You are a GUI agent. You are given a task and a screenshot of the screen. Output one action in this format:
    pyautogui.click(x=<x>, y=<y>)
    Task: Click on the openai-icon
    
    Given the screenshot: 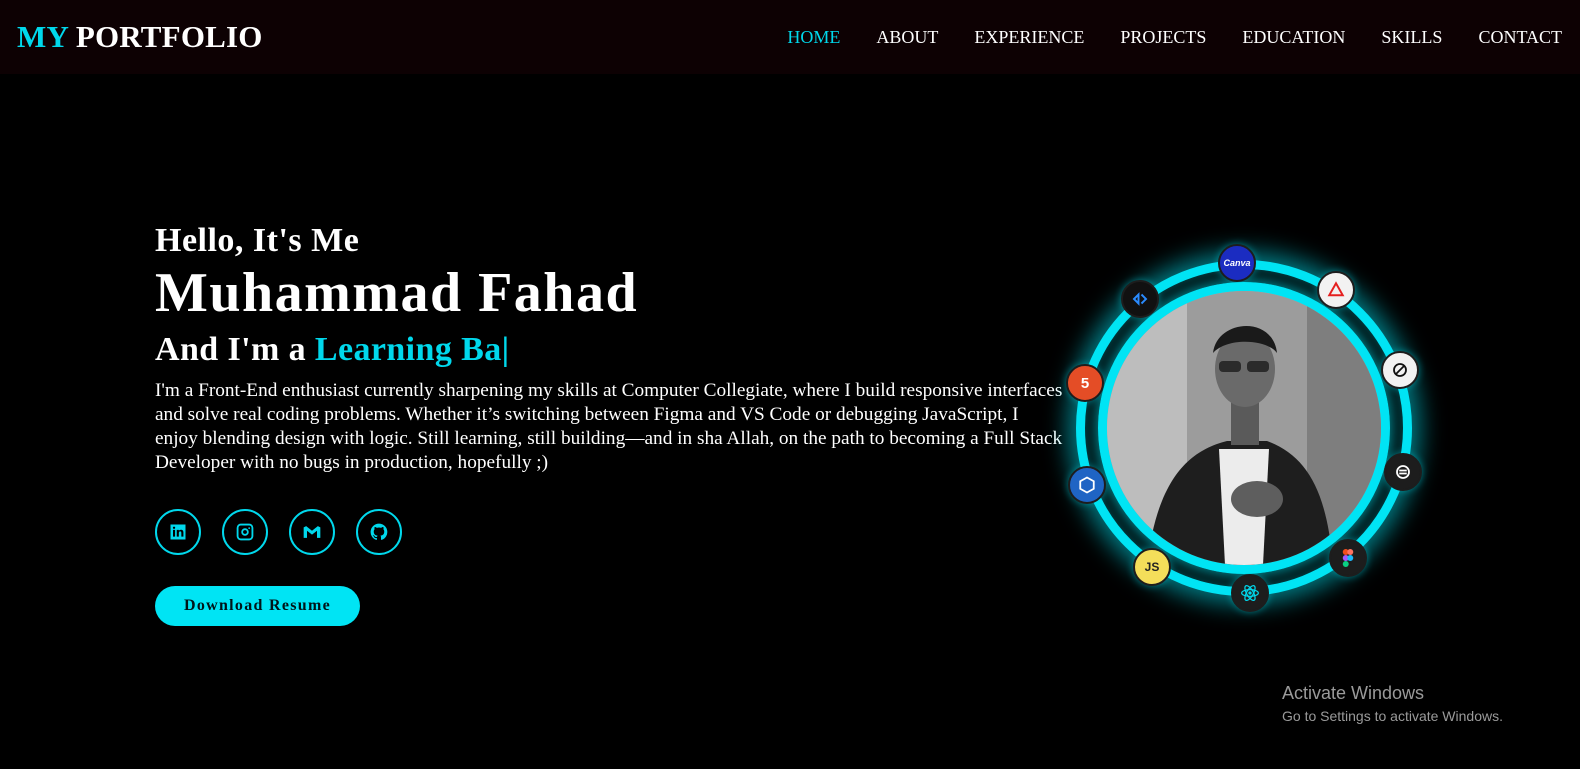 What is the action you would take?
    pyautogui.click(x=1400, y=370)
    